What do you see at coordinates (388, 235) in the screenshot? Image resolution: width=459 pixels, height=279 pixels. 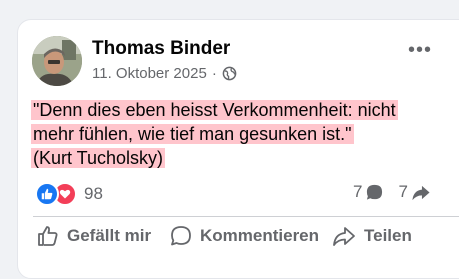 I see `share-button-label: Teilen` at bounding box center [388, 235].